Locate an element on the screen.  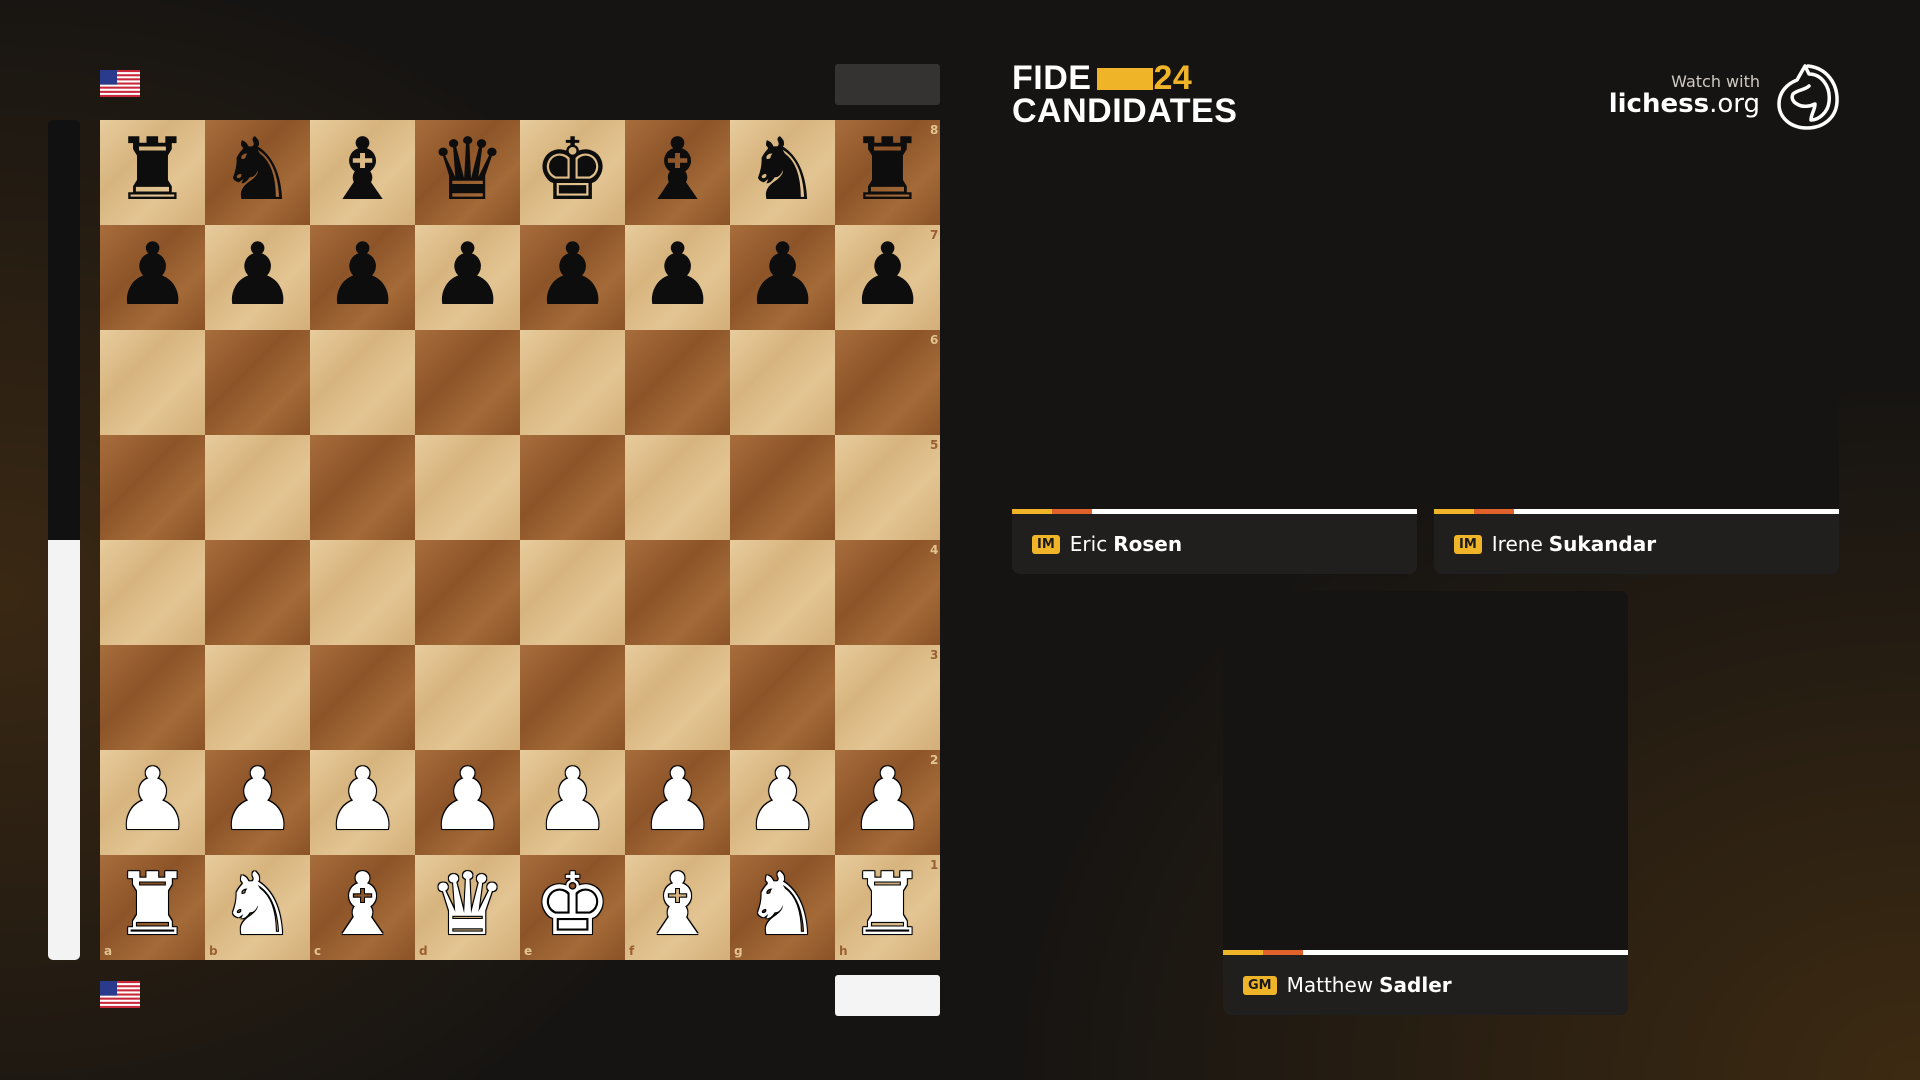
square-d5 is located at coordinates (467, 487).